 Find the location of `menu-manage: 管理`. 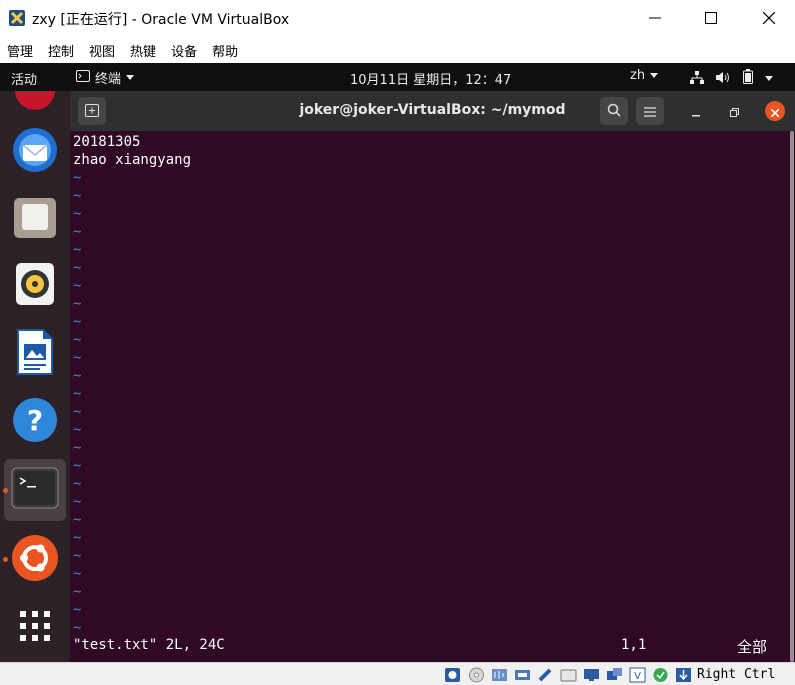

menu-manage: 管理 is located at coordinates (20, 50).